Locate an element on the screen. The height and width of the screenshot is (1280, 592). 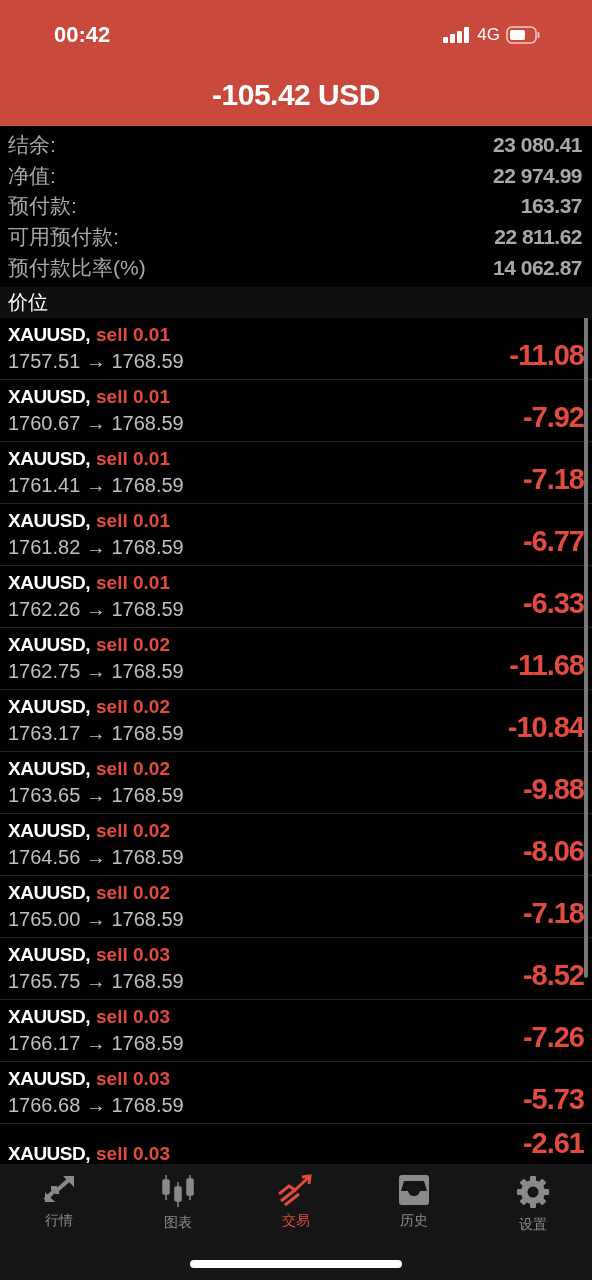
profit-value: -9.88 is located at coordinates (553, 789).